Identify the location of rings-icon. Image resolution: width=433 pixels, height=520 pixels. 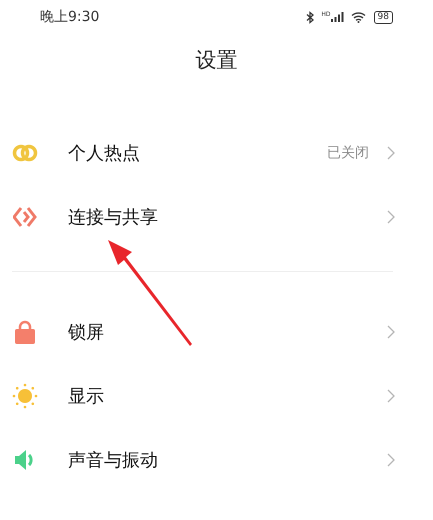
(25, 153).